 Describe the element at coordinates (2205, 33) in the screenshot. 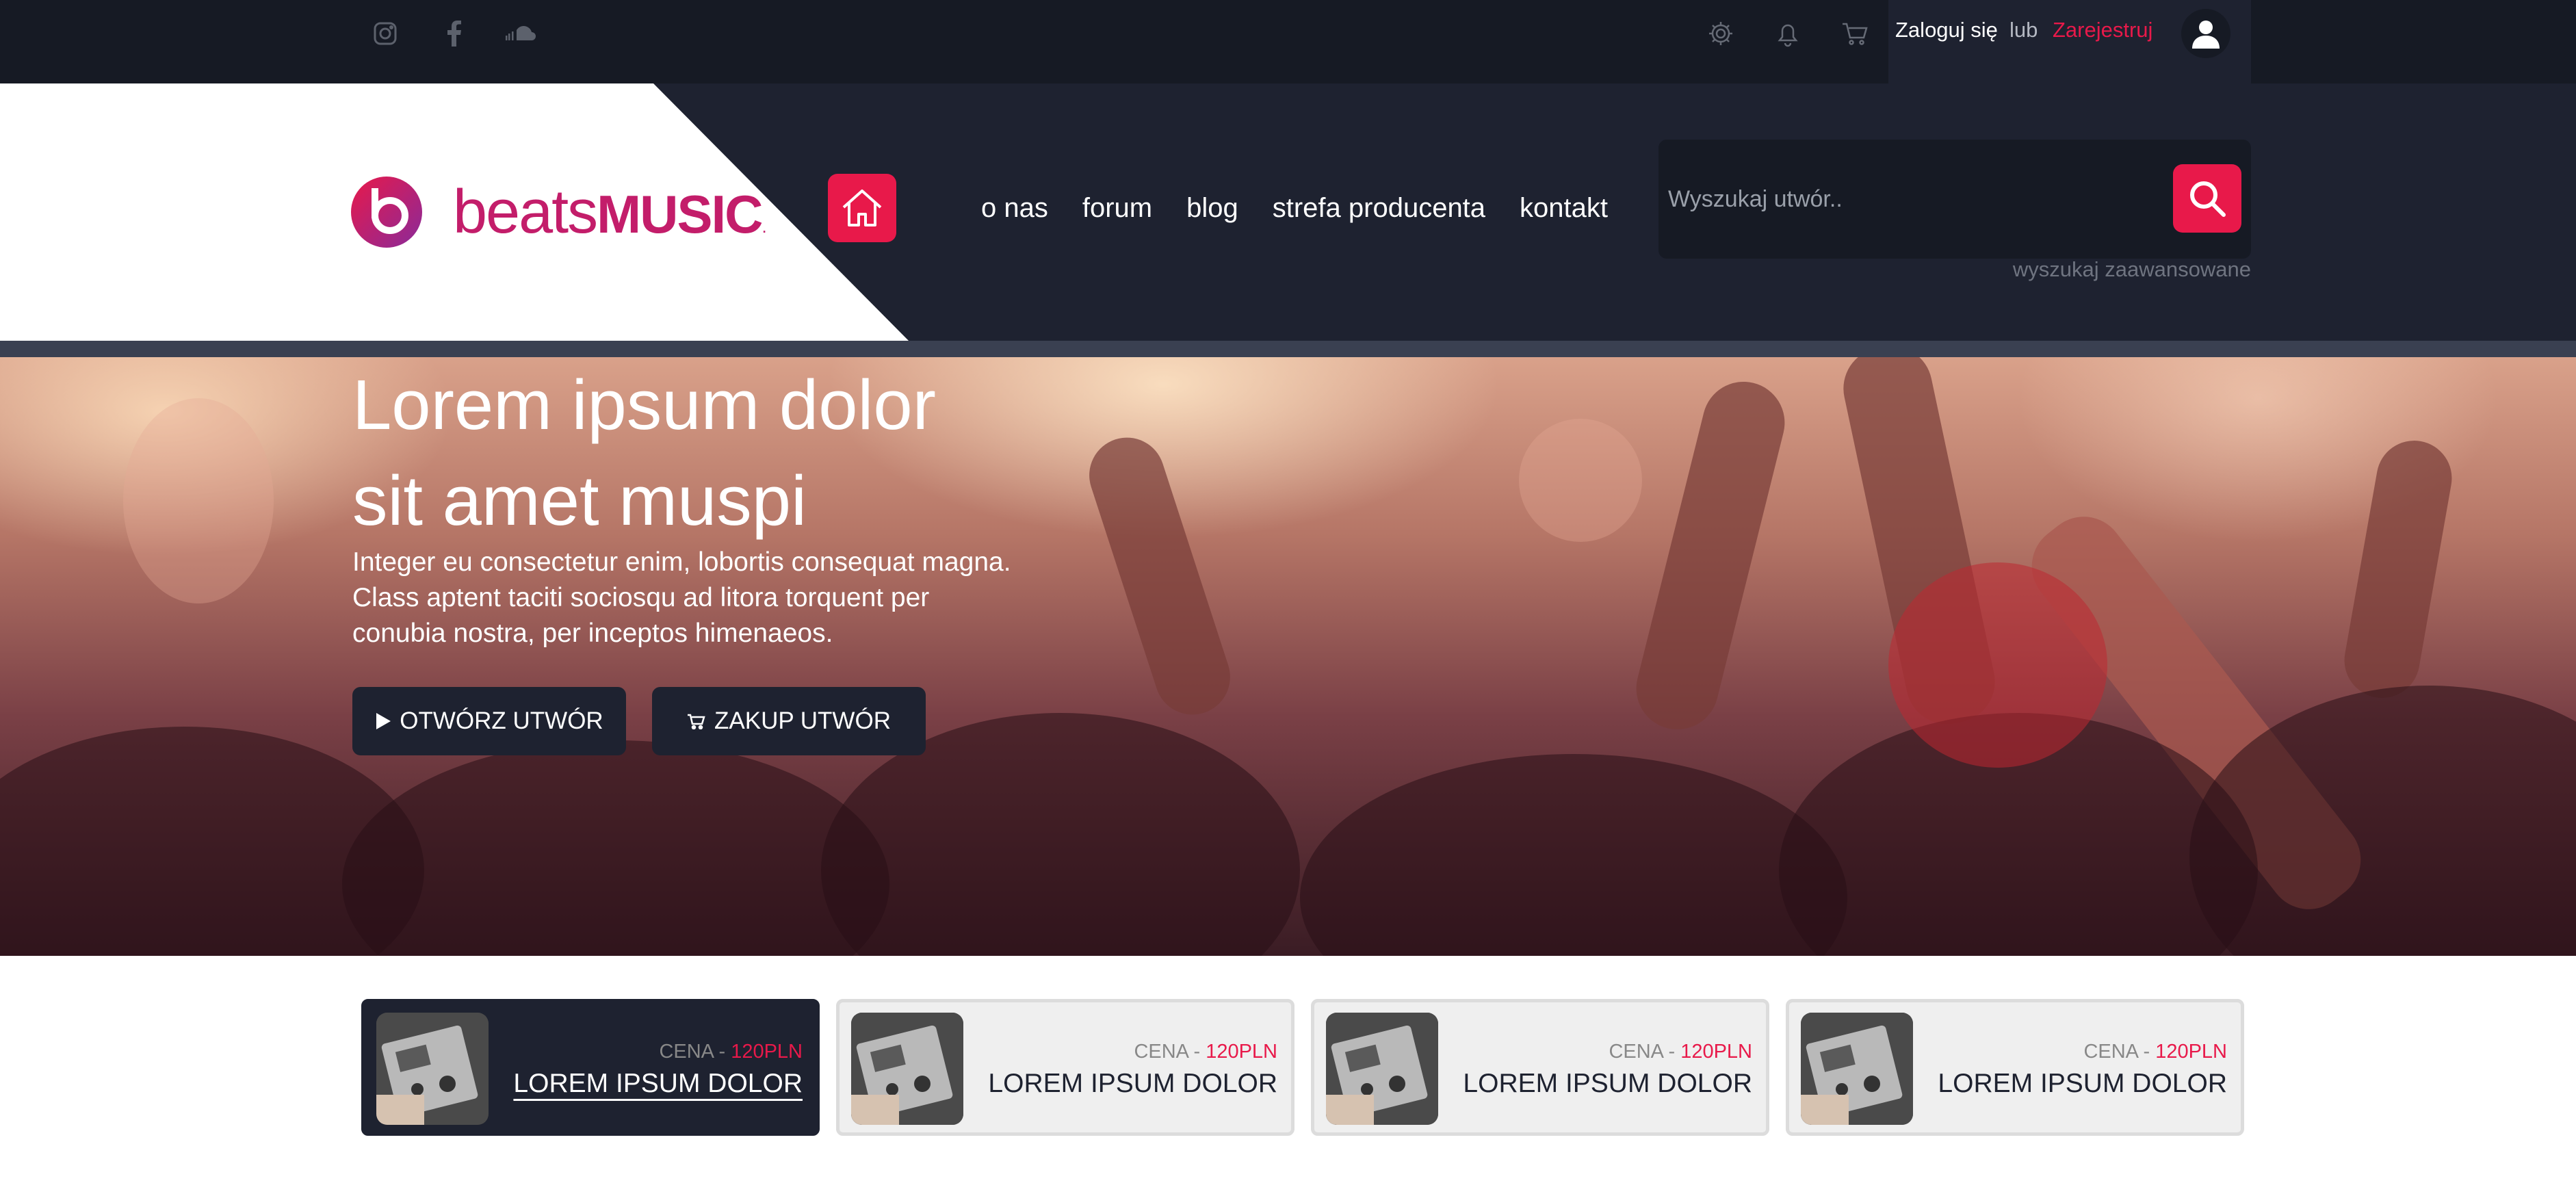

I see `user-icon` at that location.